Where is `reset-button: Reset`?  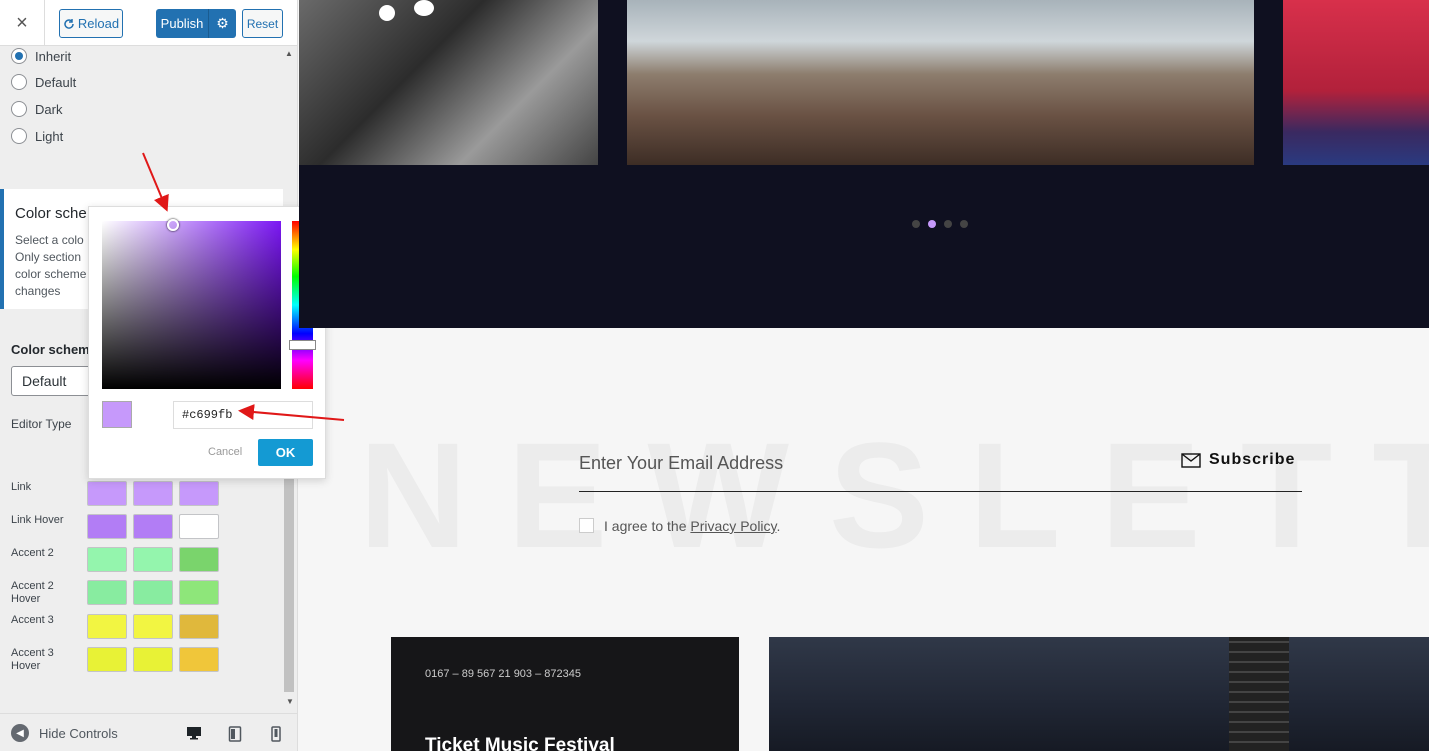
reset-button: Reset is located at coordinates (262, 23).